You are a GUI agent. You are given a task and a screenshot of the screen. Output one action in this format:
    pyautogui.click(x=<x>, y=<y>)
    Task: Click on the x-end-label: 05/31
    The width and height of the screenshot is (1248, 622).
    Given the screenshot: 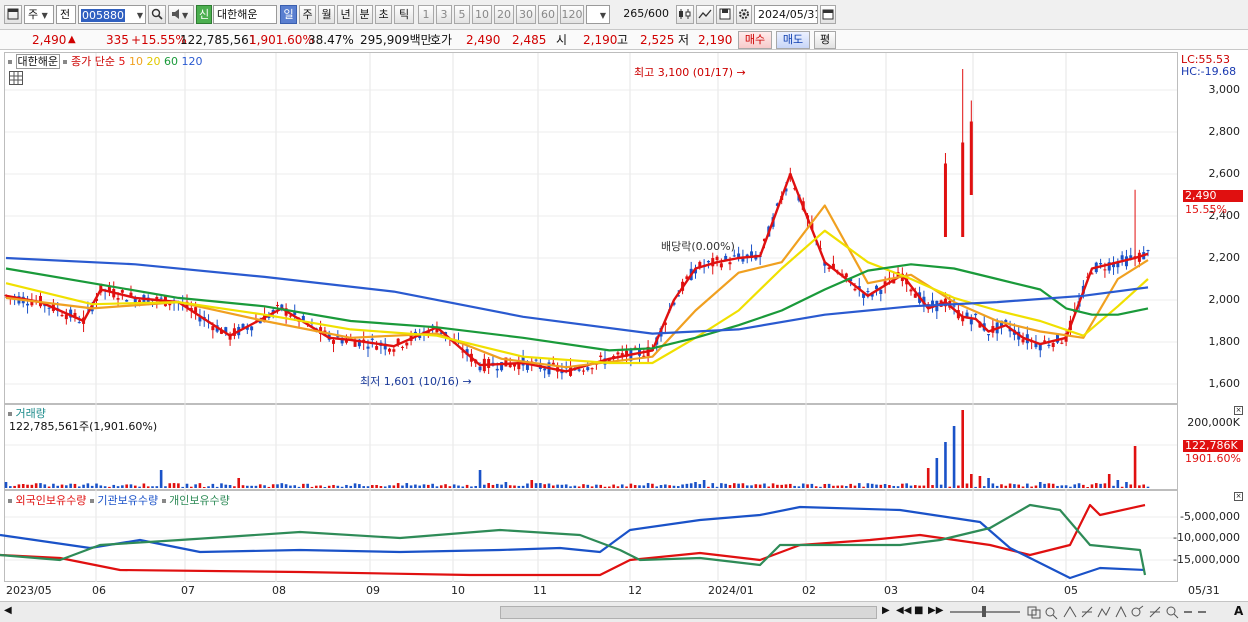 What is the action you would take?
    pyautogui.click(x=1204, y=590)
    